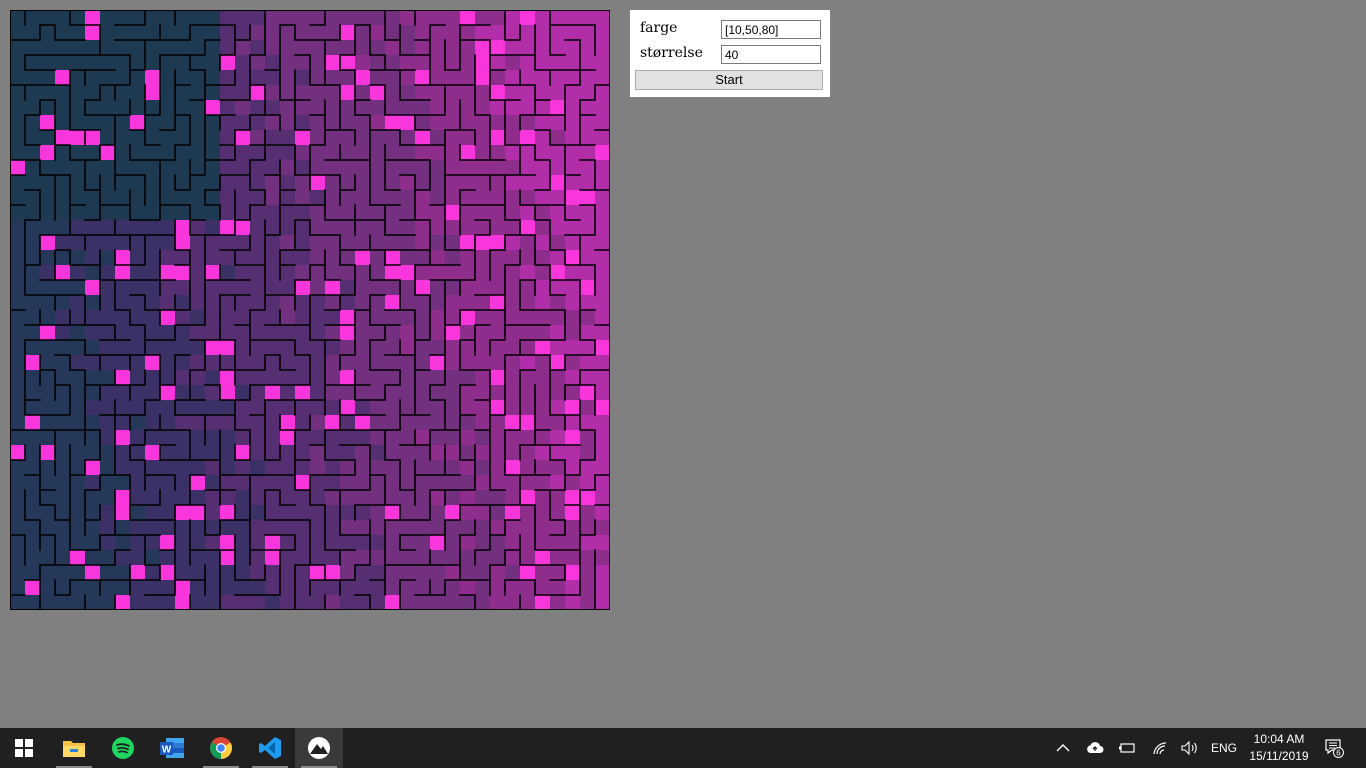  What do you see at coordinates (671, 53) in the screenshot?
I see `size-label: størrelse` at bounding box center [671, 53].